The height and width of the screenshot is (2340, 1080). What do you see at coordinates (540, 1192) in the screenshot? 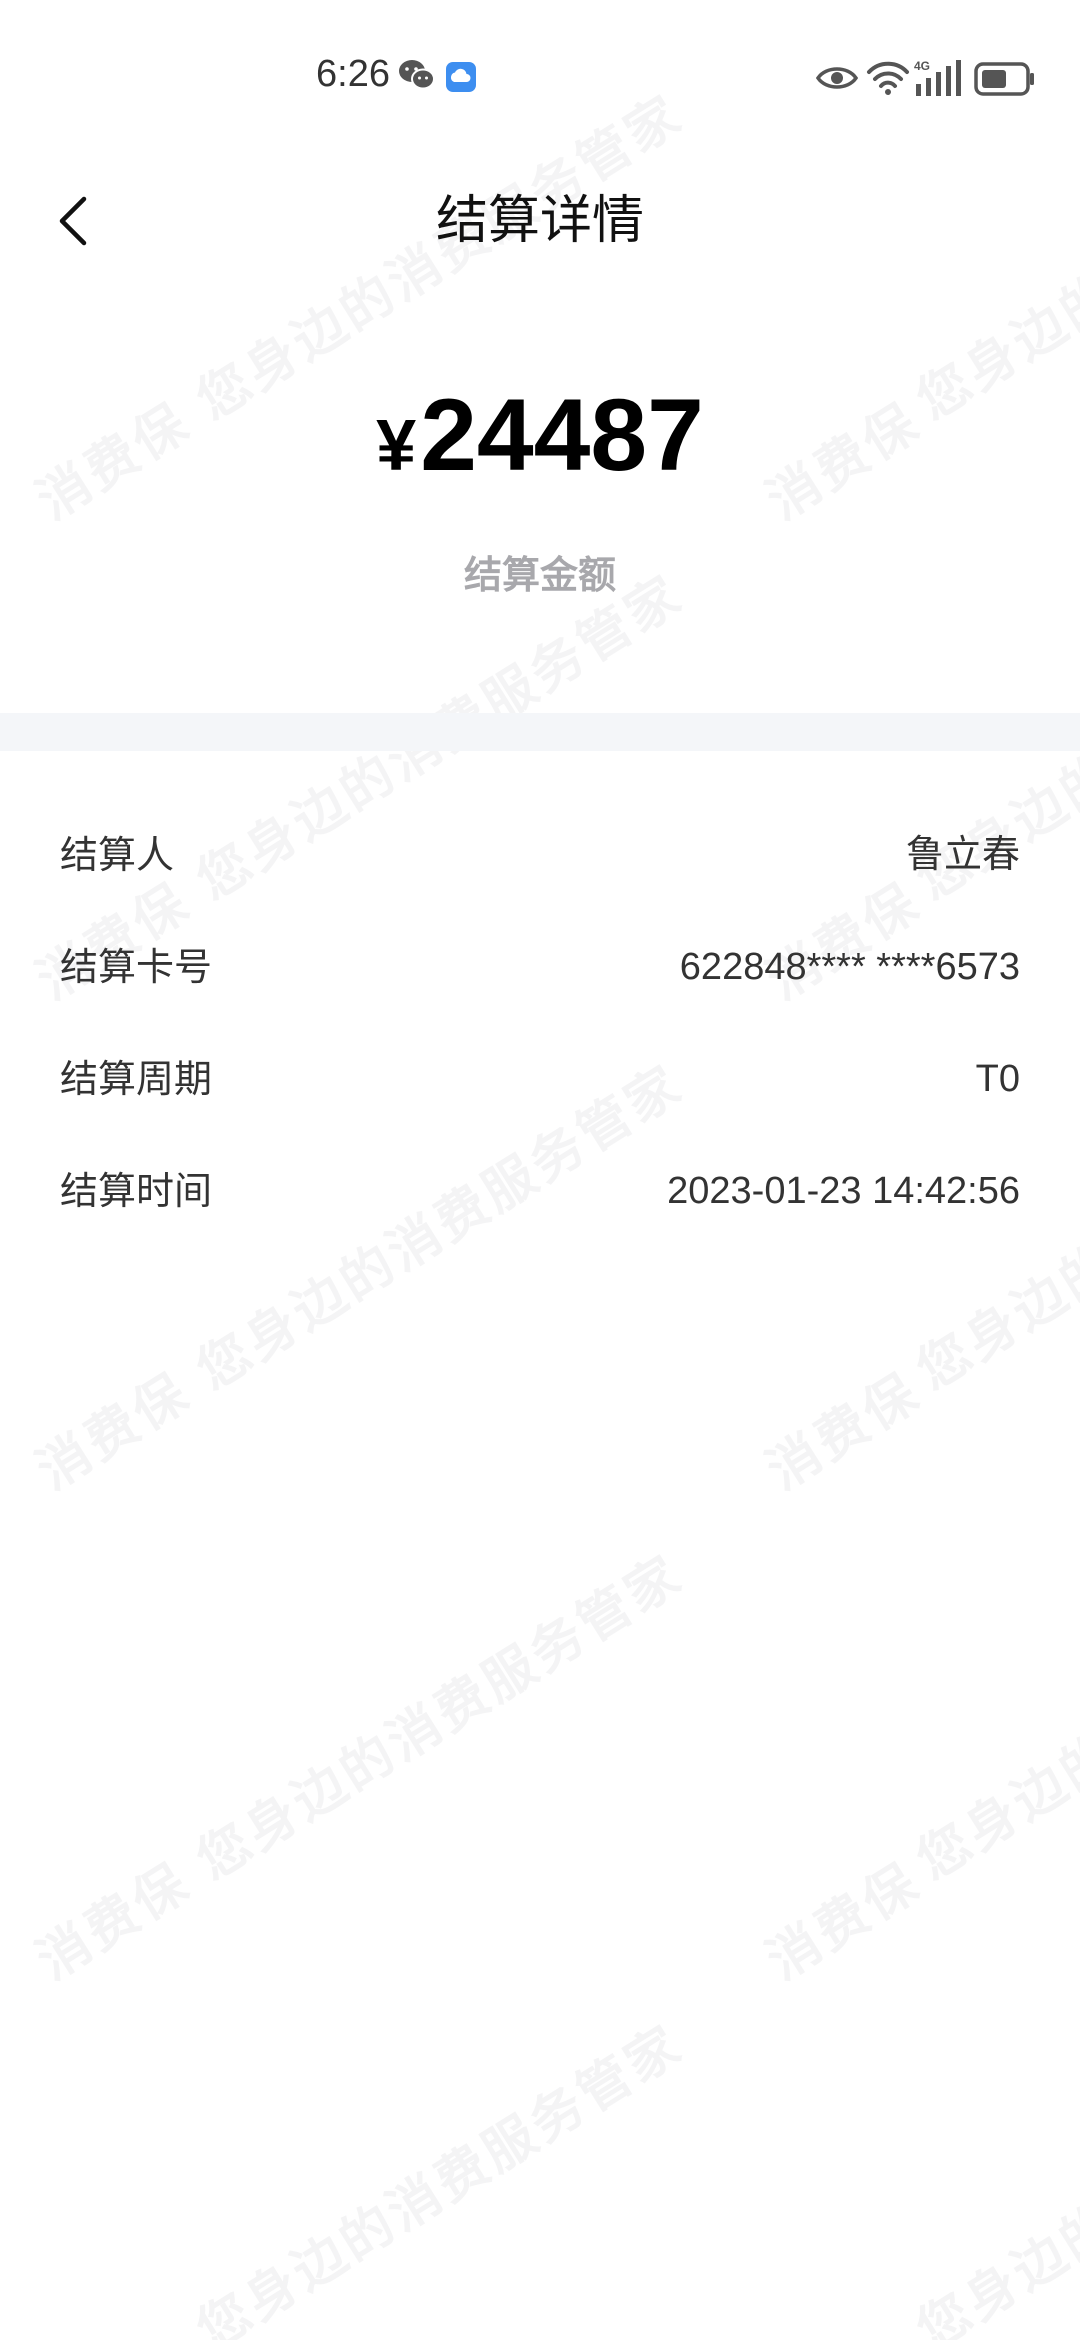
I see `detail-row-time: 结算时间 2023-01-23 14:42:56` at bounding box center [540, 1192].